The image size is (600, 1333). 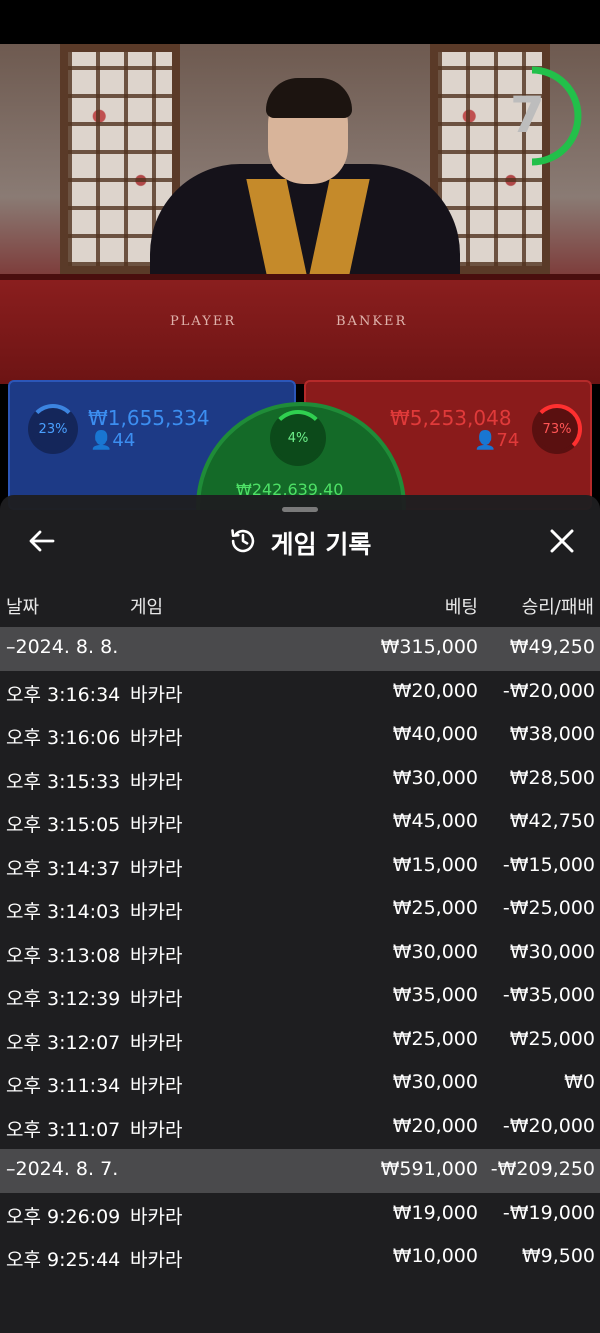 What do you see at coordinates (203, 321) in the screenshot?
I see `felt-player-label: PLAYER` at bounding box center [203, 321].